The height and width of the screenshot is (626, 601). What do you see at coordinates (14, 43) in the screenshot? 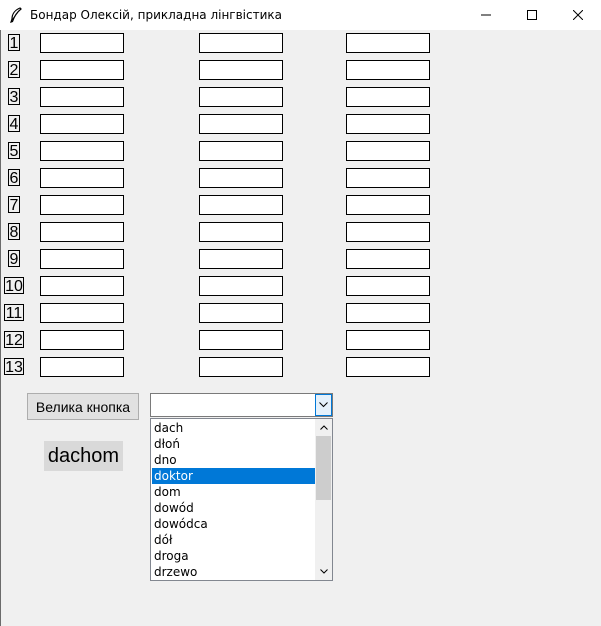
I see `row-number: 1` at bounding box center [14, 43].